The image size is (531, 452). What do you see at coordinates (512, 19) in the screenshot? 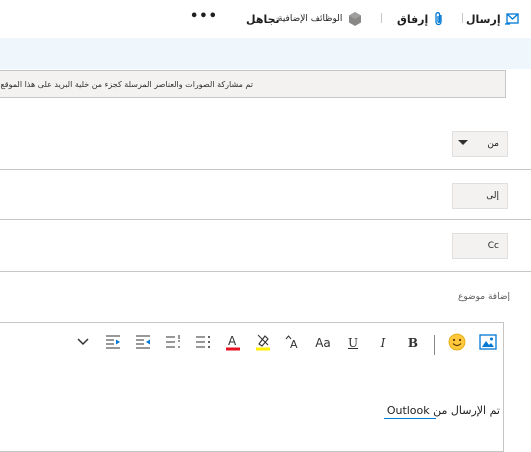
I see `send-icon` at bounding box center [512, 19].